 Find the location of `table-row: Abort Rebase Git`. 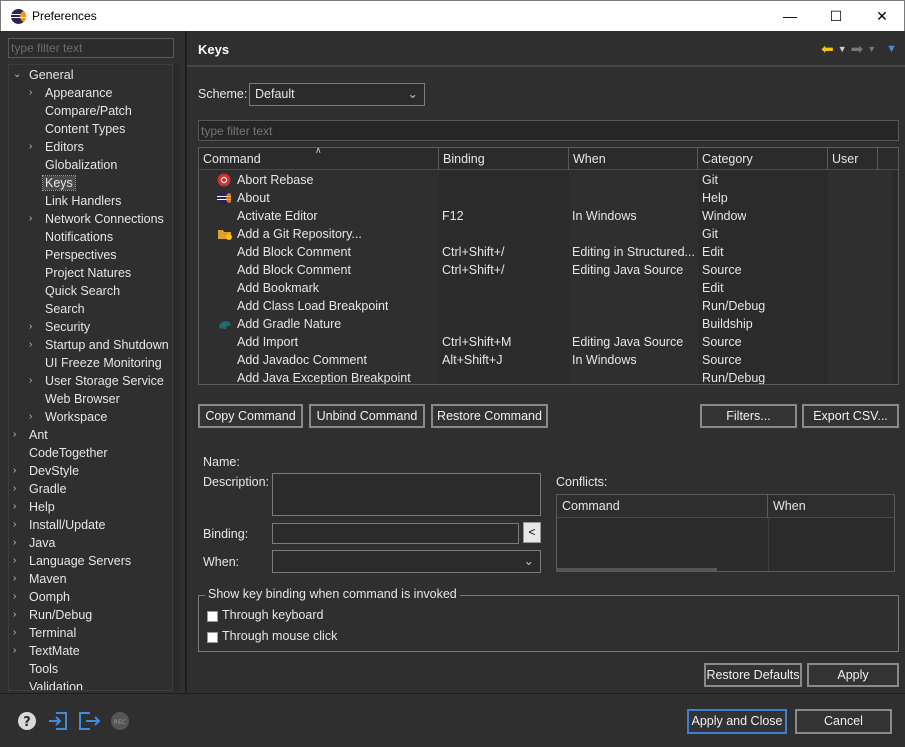

table-row: Abort Rebase Git is located at coordinates (546, 180).